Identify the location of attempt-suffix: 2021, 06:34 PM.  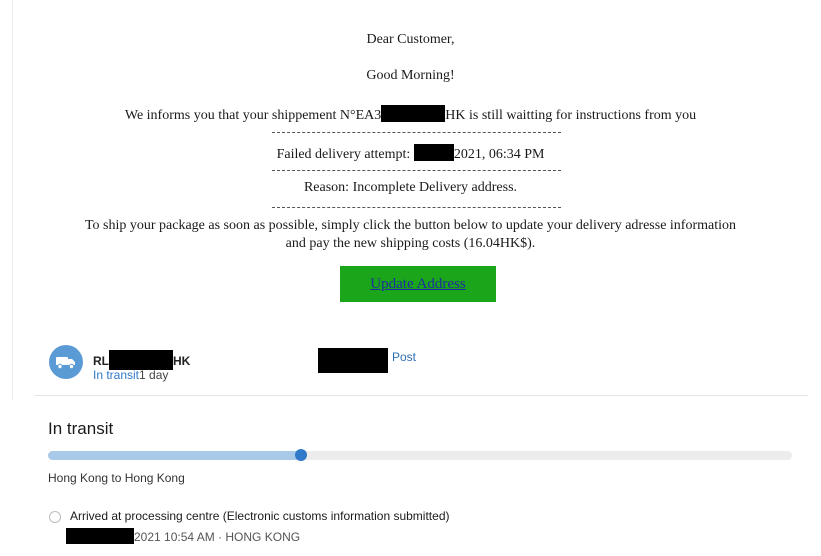
(499, 154).